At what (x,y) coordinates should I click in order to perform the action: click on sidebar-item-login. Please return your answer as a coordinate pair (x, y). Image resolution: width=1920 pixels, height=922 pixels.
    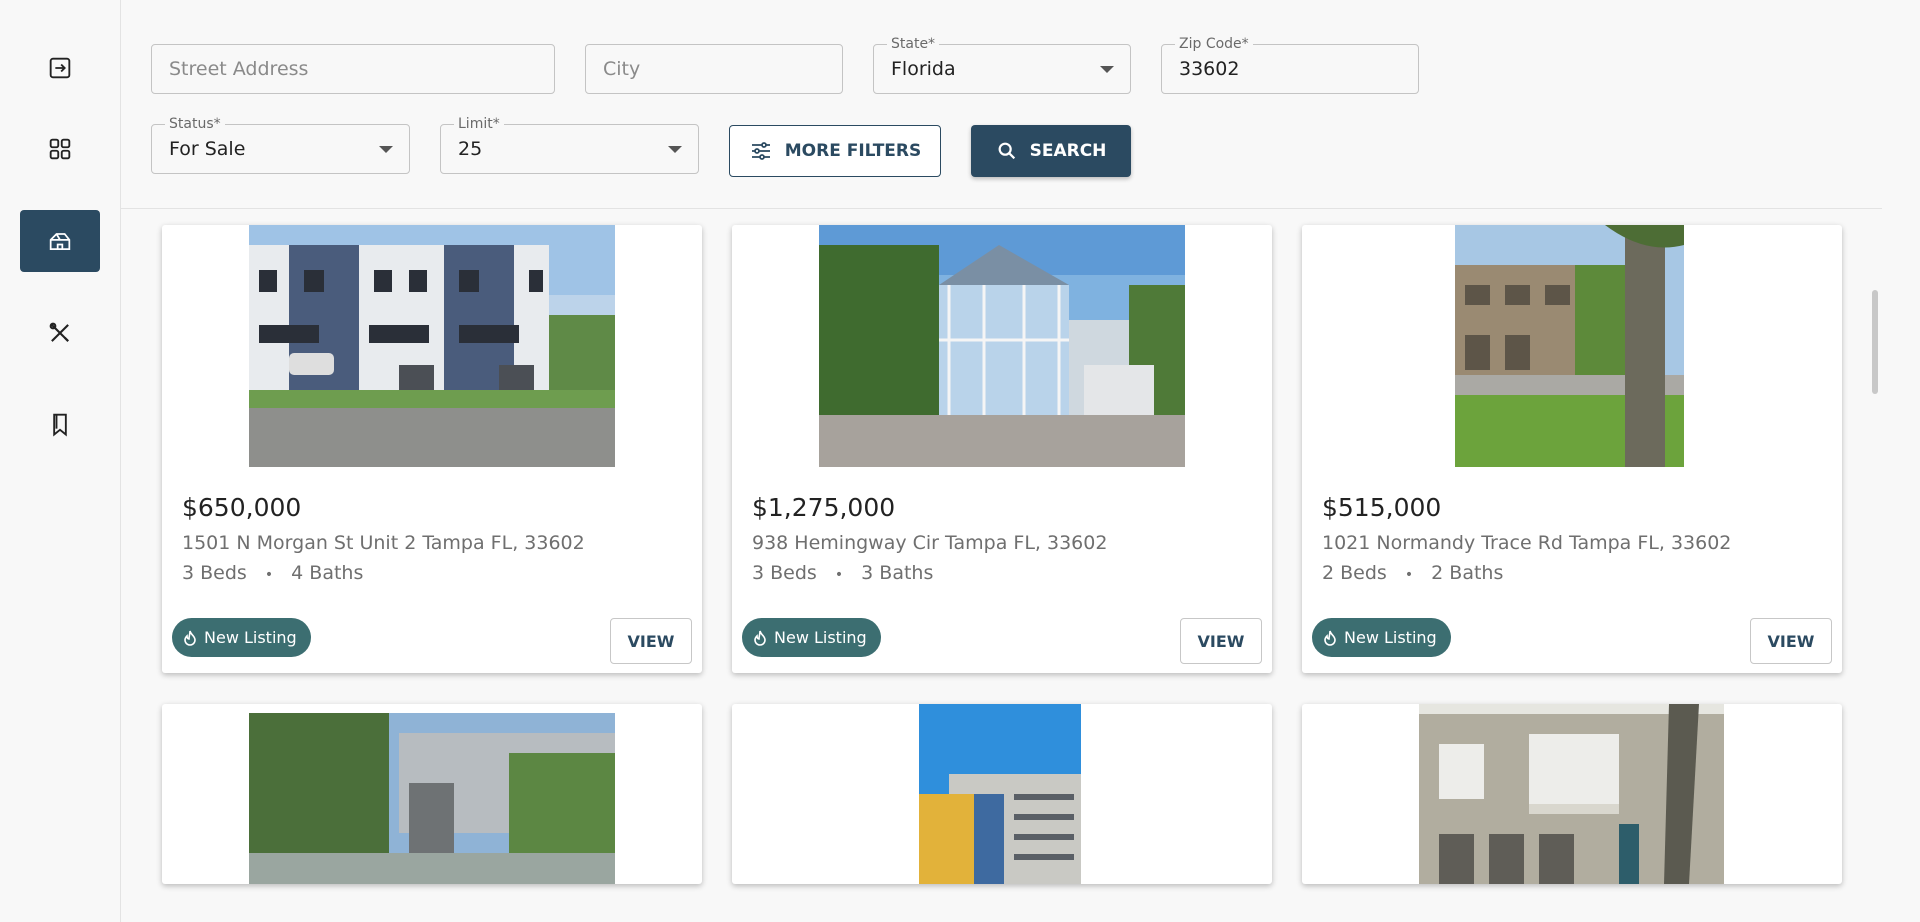
    Looking at the image, I should click on (60, 68).